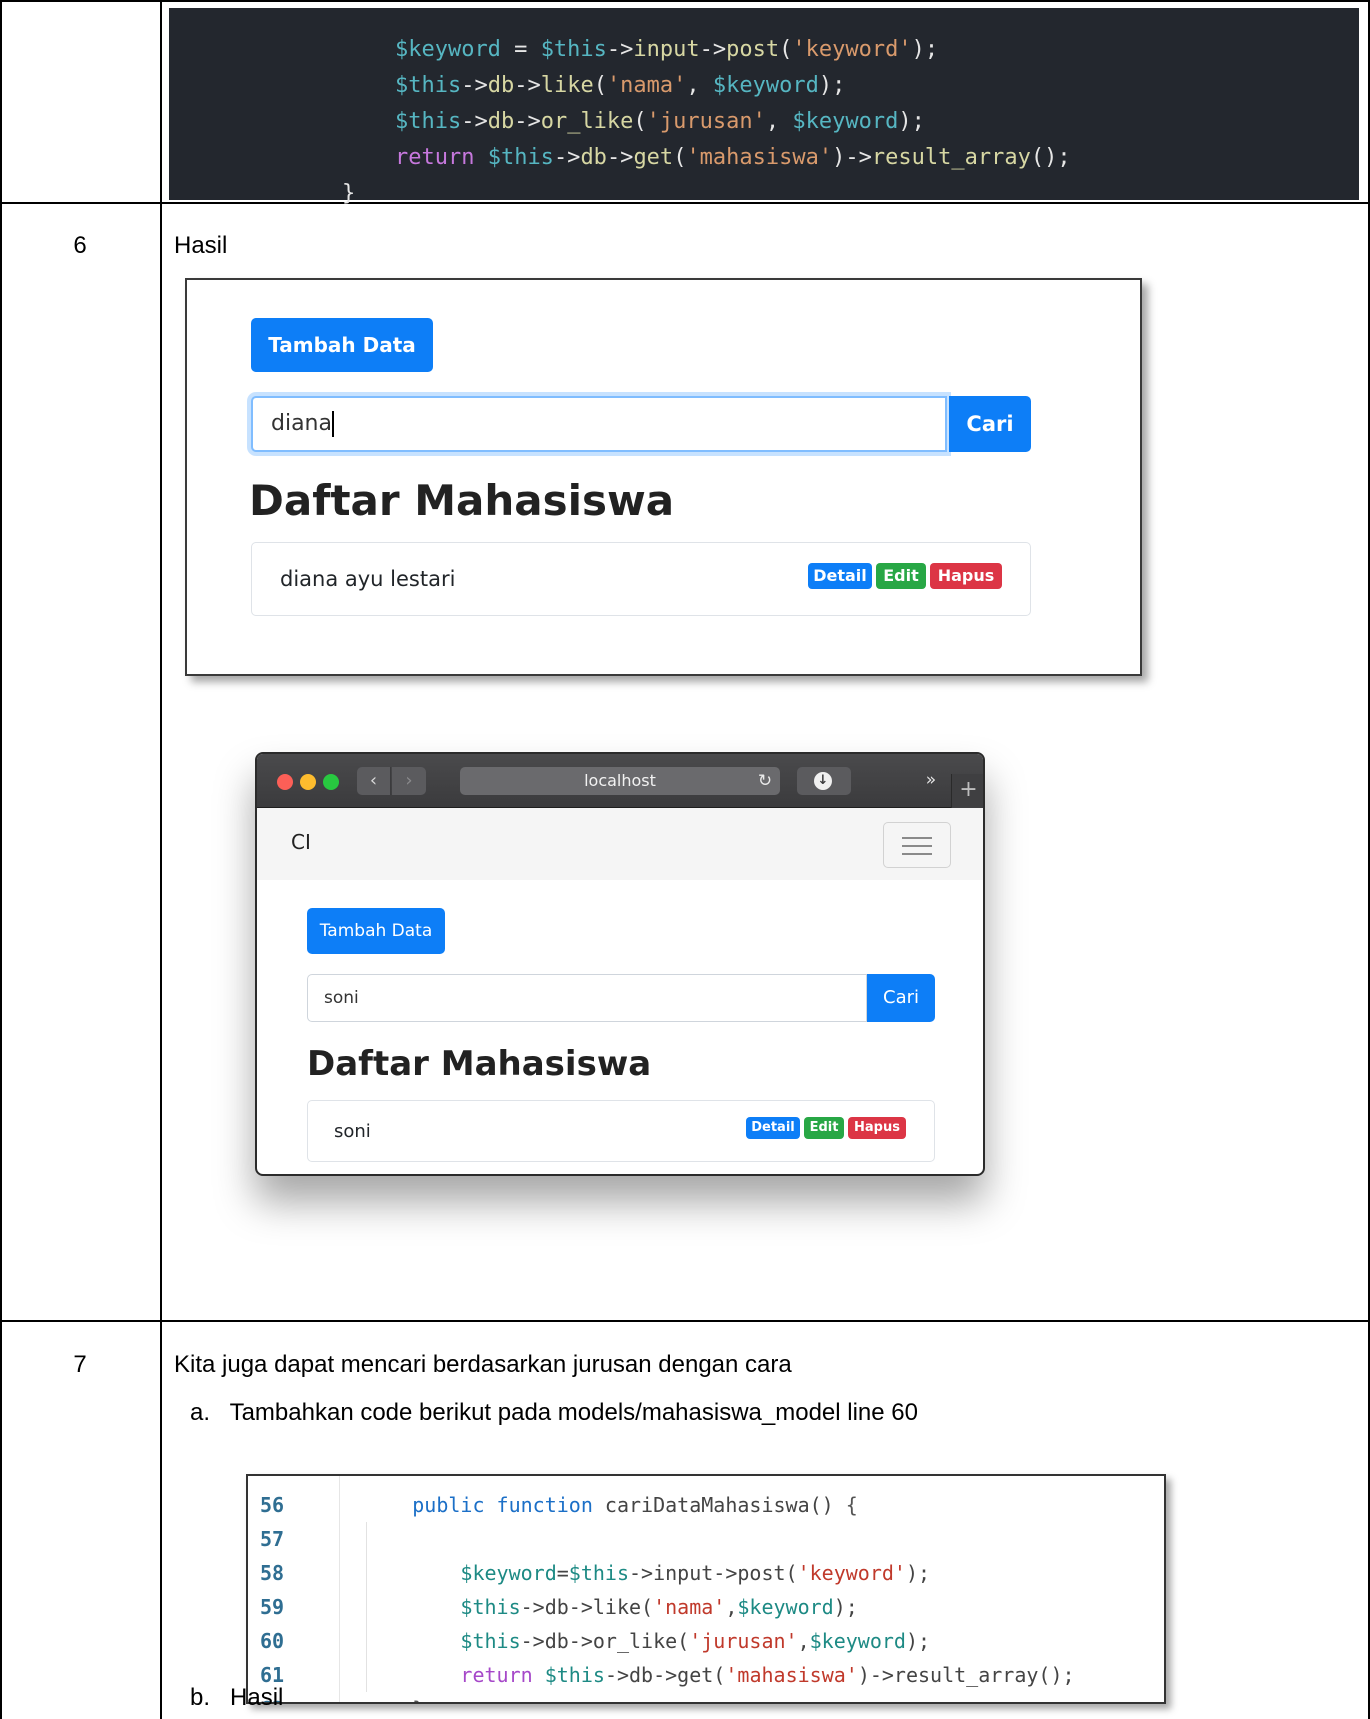 The height and width of the screenshot is (1719, 1370). I want to click on code-line: $this->db->or_like('jurusan', $keyword);, so click(659, 121).